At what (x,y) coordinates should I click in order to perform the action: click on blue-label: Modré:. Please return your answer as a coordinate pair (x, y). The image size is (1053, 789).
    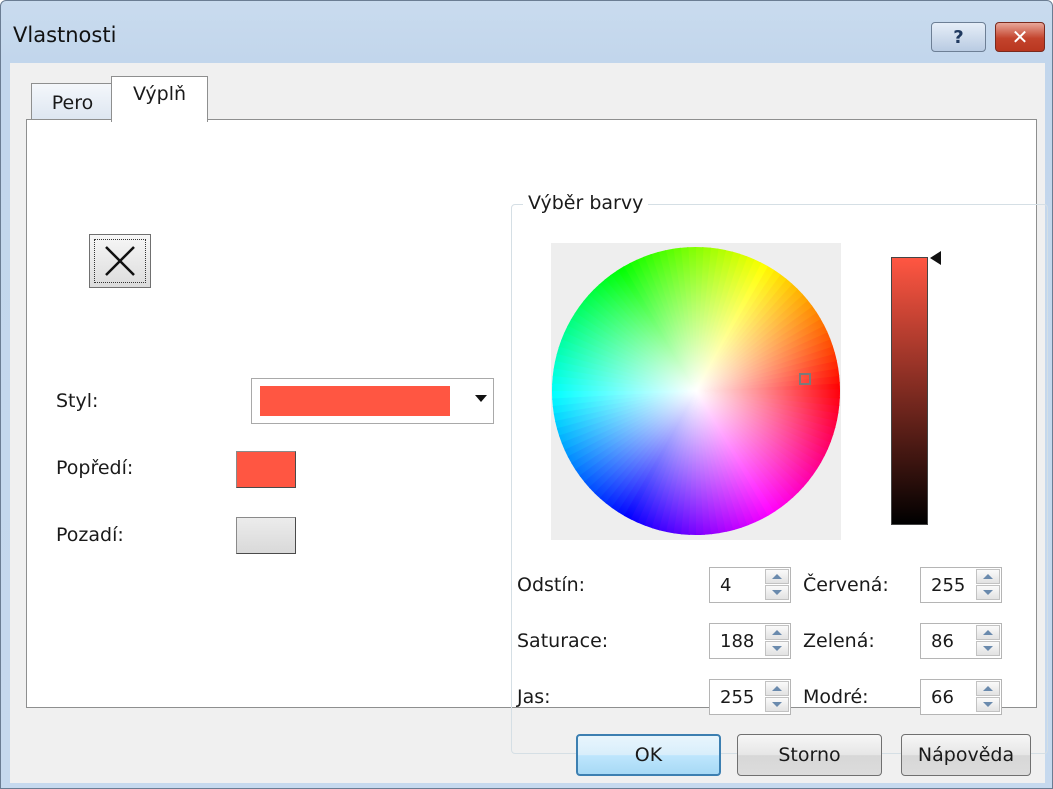
    Looking at the image, I should click on (836, 697).